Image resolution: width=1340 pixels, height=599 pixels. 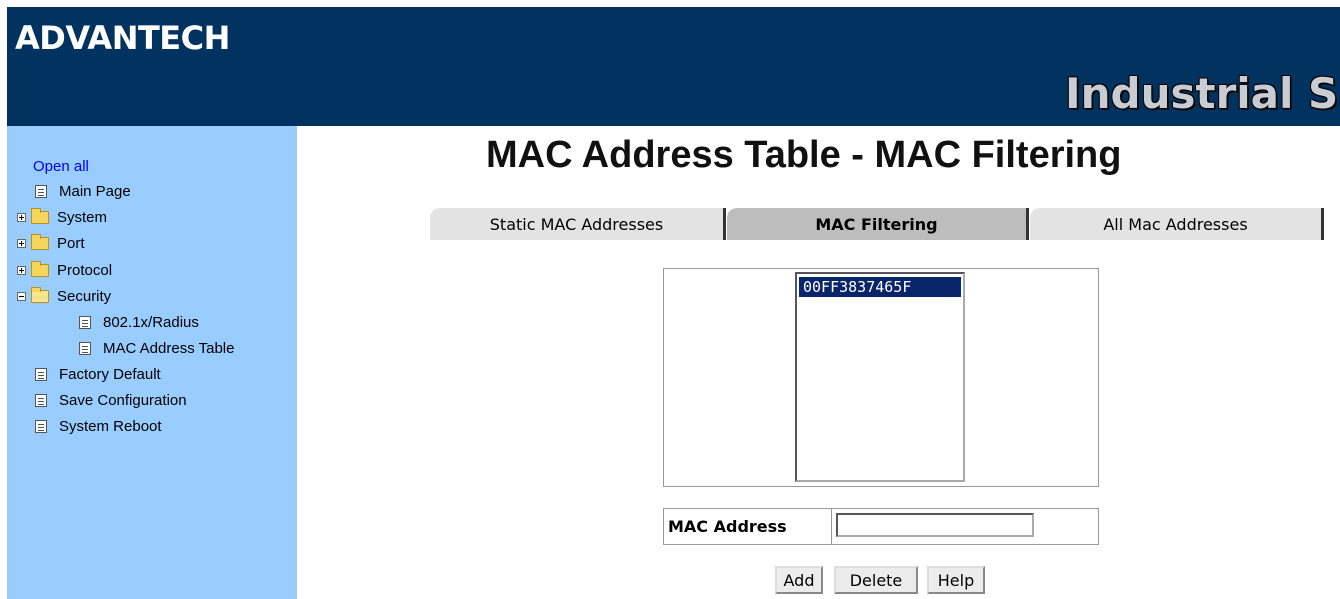 I want to click on sidebar-item-security: Security, so click(x=64, y=296).